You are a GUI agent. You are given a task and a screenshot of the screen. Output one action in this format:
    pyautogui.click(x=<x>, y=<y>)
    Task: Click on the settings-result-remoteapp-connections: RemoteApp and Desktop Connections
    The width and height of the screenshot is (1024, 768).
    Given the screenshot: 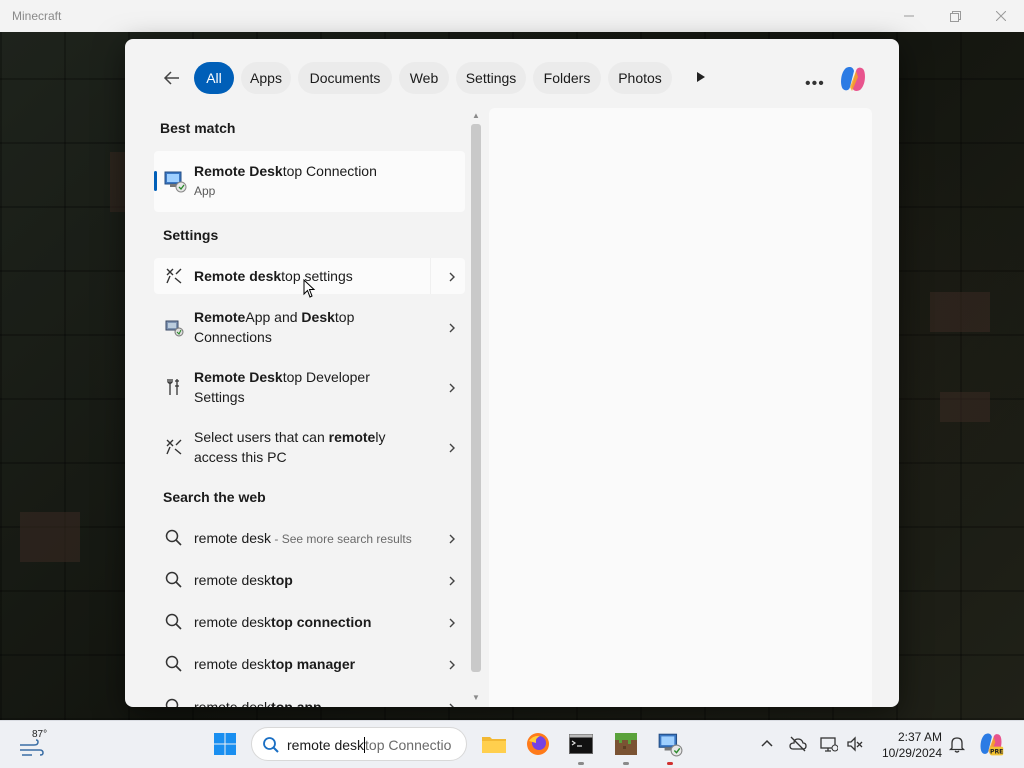 What is the action you would take?
    pyautogui.click(x=309, y=327)
    